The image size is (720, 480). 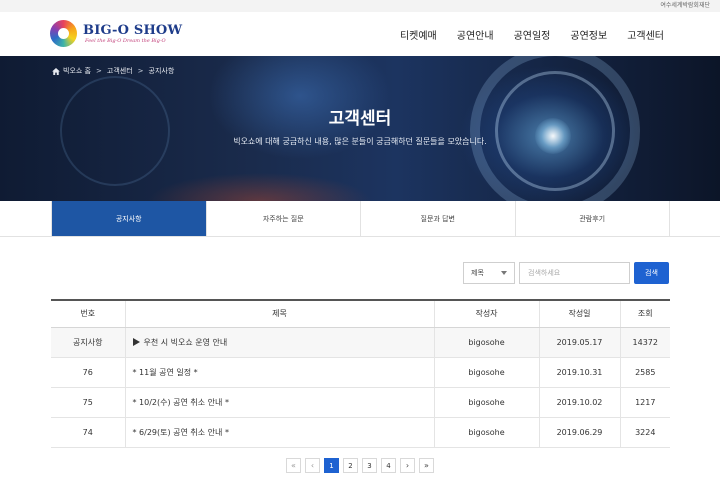 What do you see at coordinates (279, 372) in the screenshot?
I see `row-title: * 11월 공연 일정 *` at bounding box center [279, 372].